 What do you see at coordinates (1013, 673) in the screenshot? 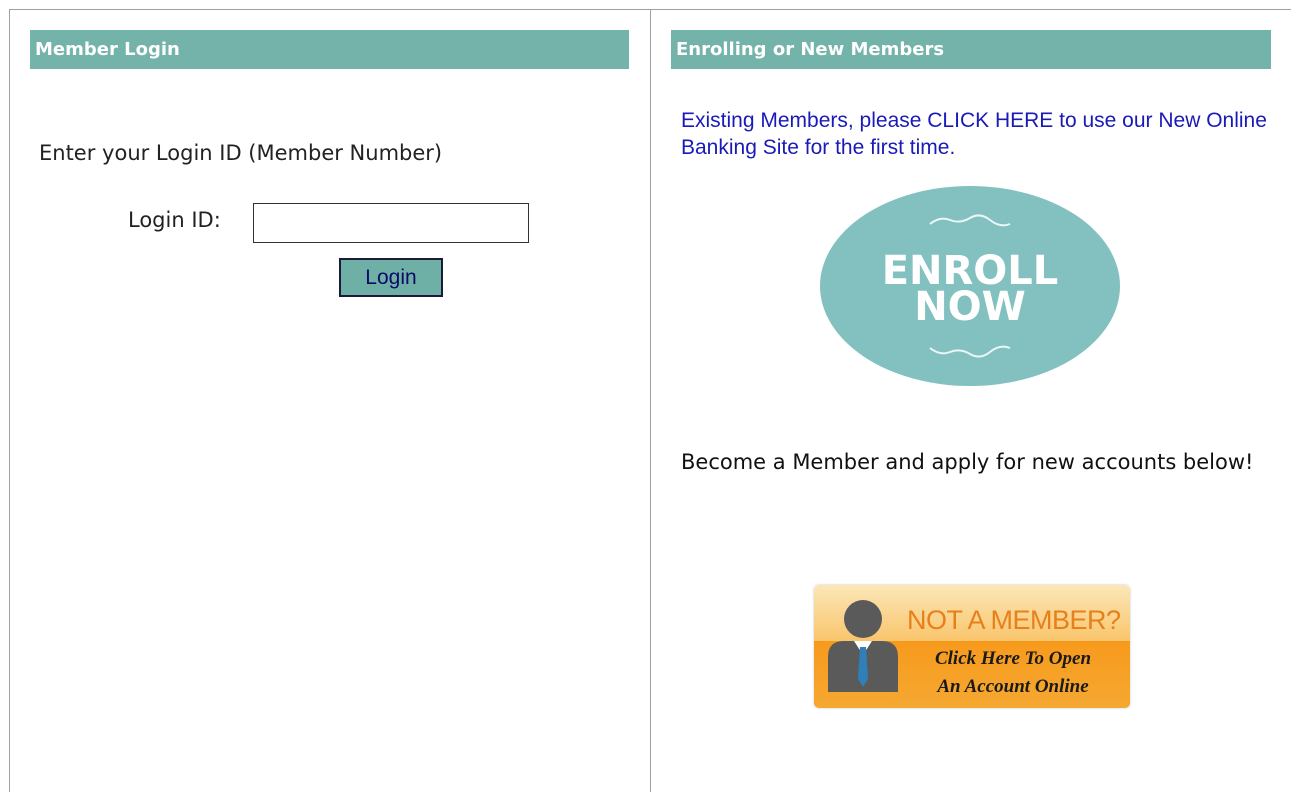
I see `open-account-subtitle: Click Here To Open An Account Online` at bounding box center [1013, 673].